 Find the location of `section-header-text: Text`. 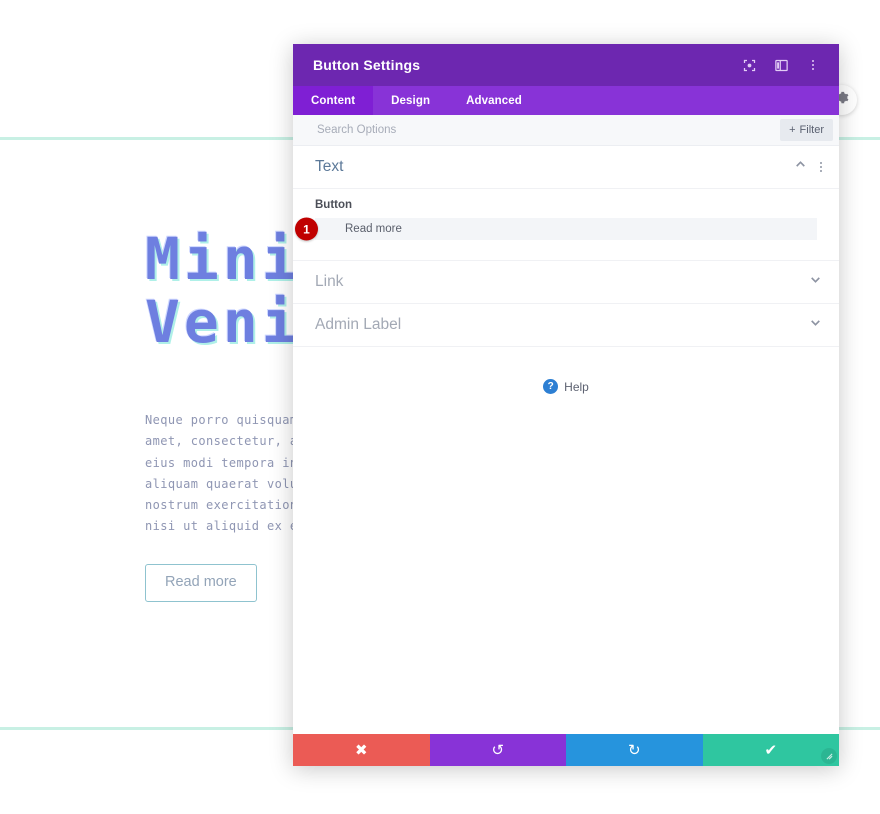

section-header-text: Text is located at coordinates (566, 167).